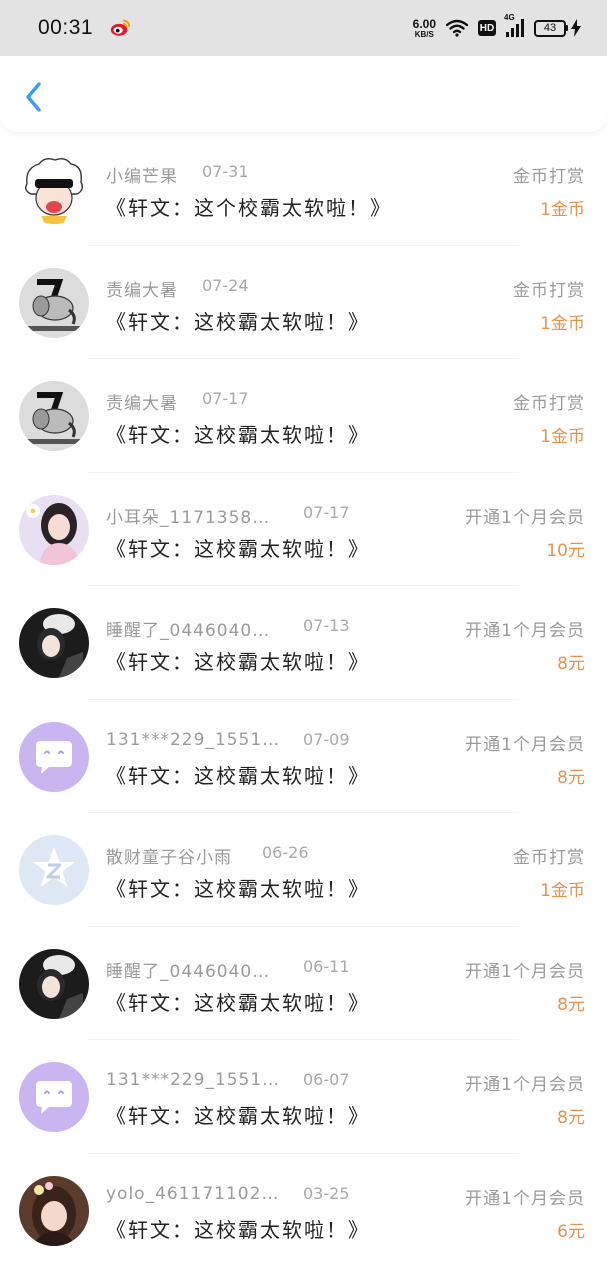 The height and width of the screenshot is (1280, 607). Describe the element at coordinates (285, 852) in the screenshot. I see `record-date: 06-26` at that location.